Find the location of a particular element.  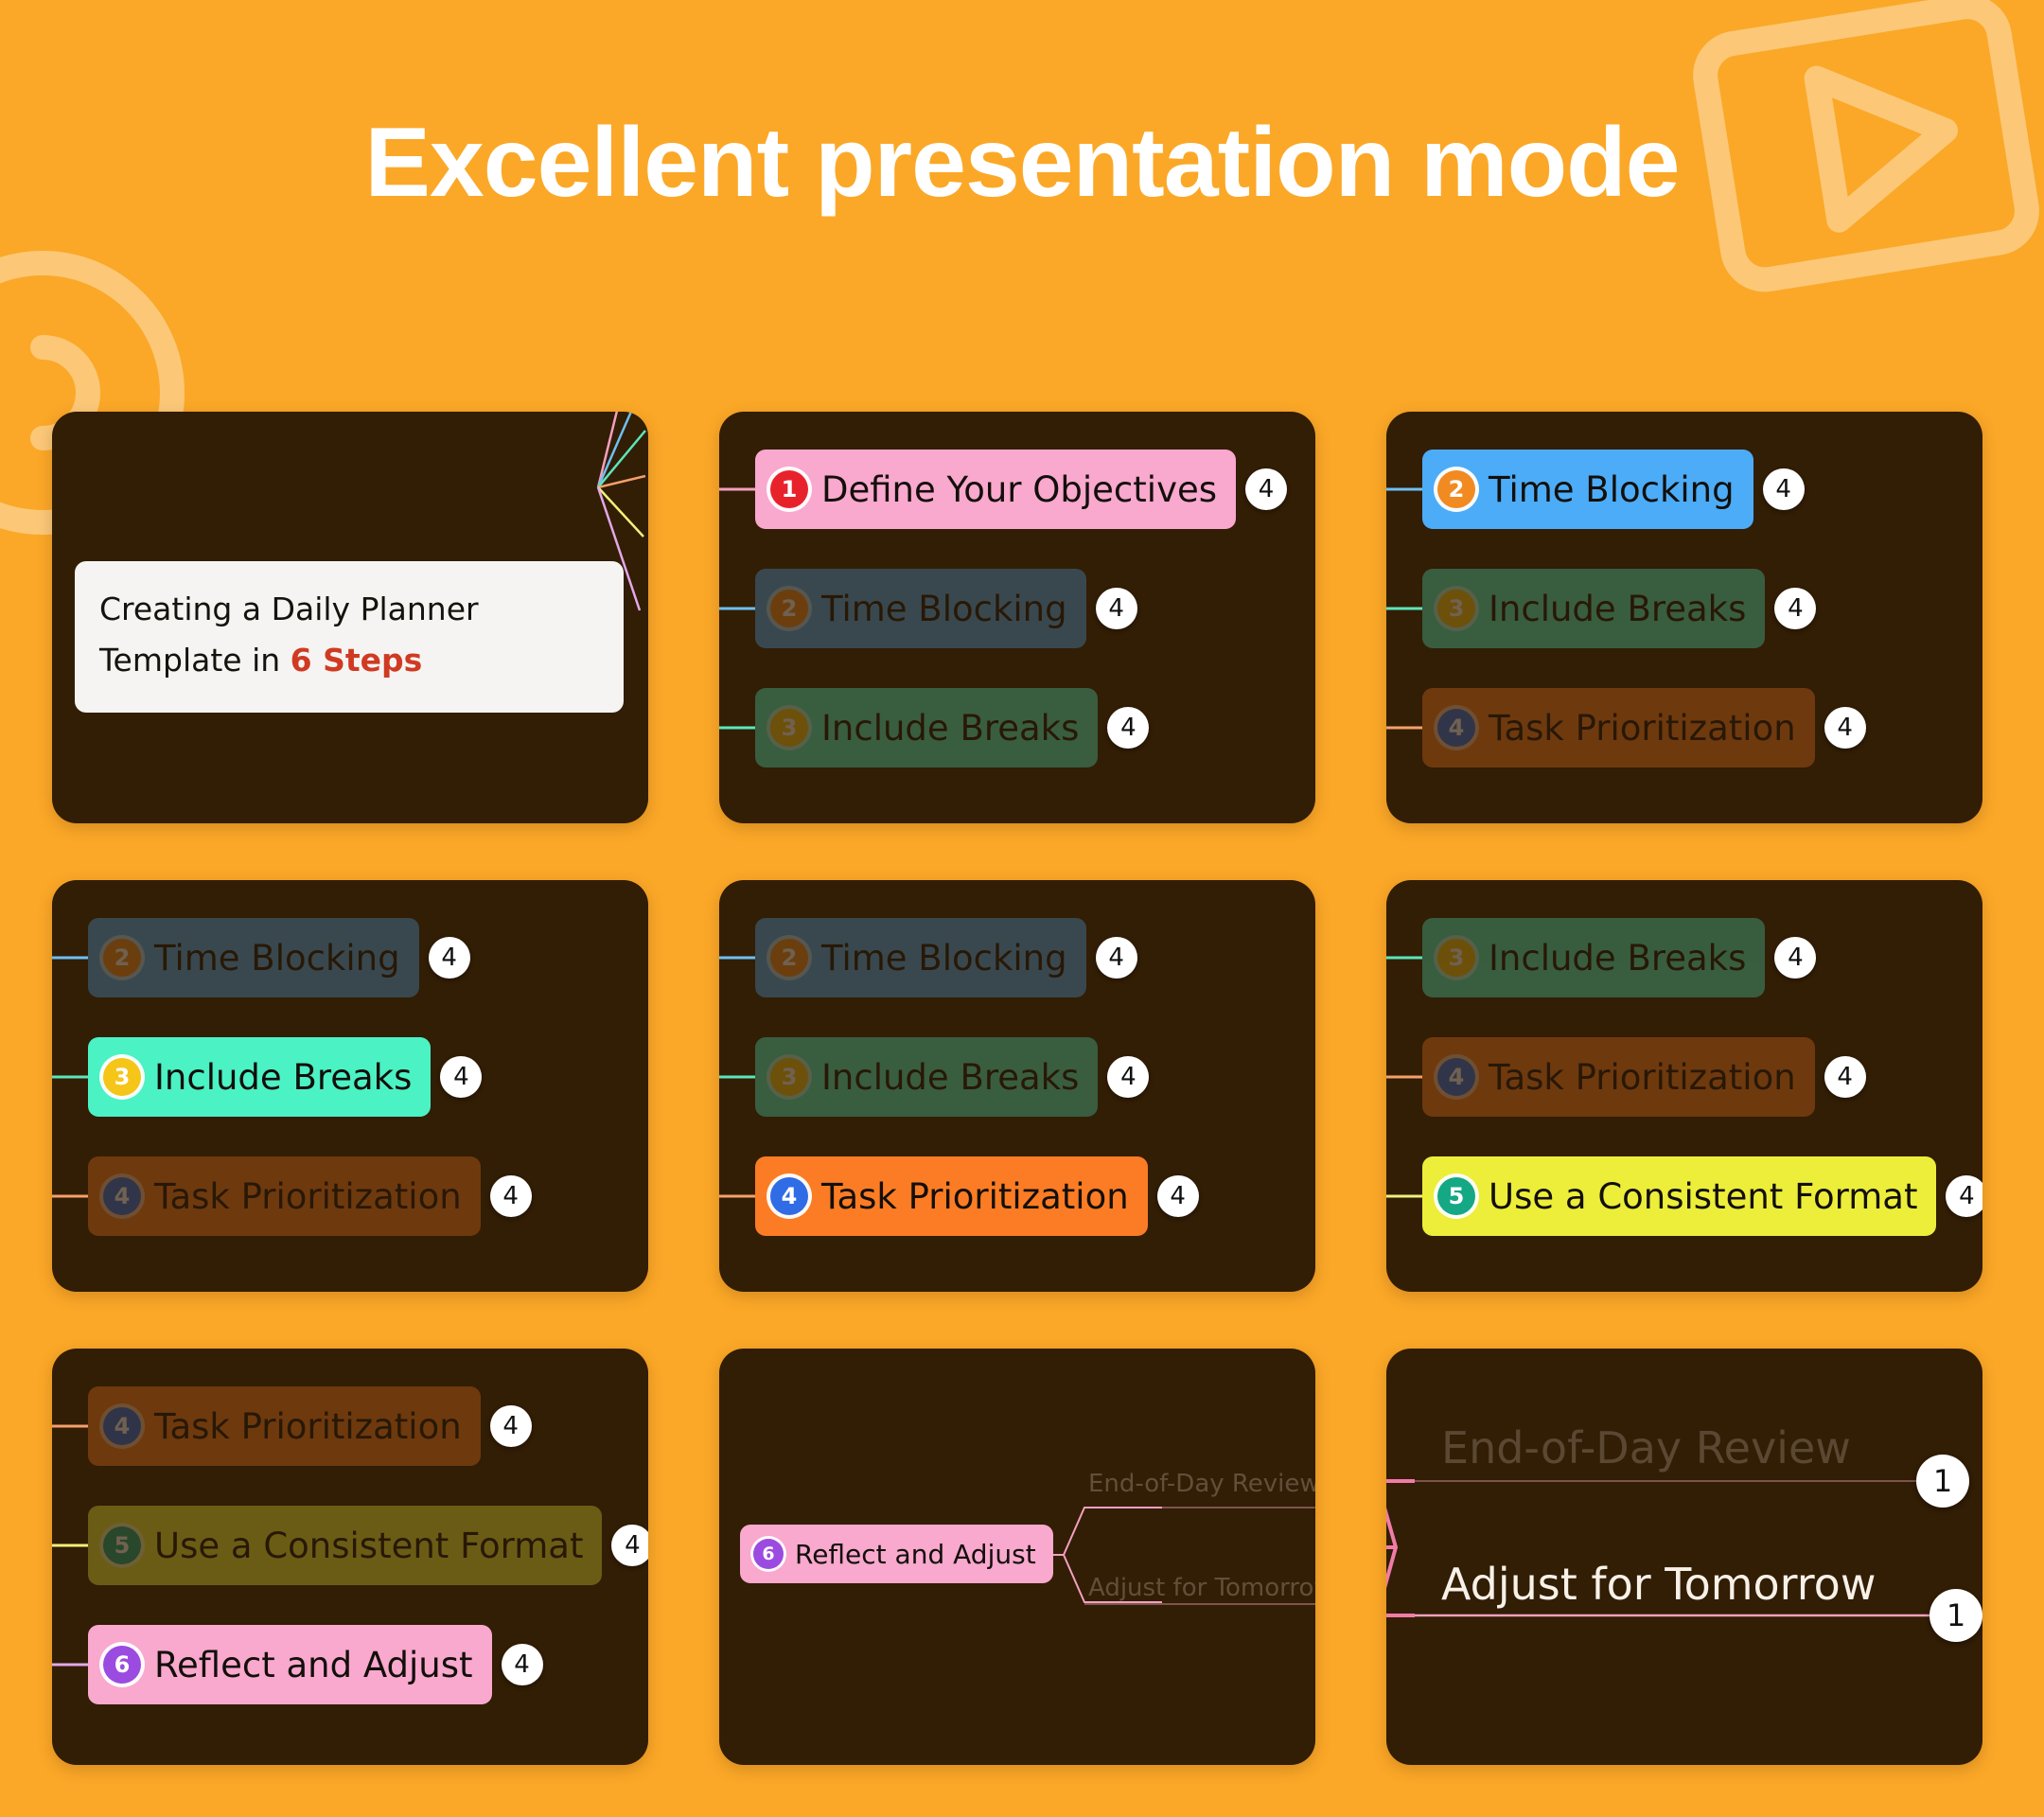

root-title-prefix: Template in is located at coordinates (195, 660).